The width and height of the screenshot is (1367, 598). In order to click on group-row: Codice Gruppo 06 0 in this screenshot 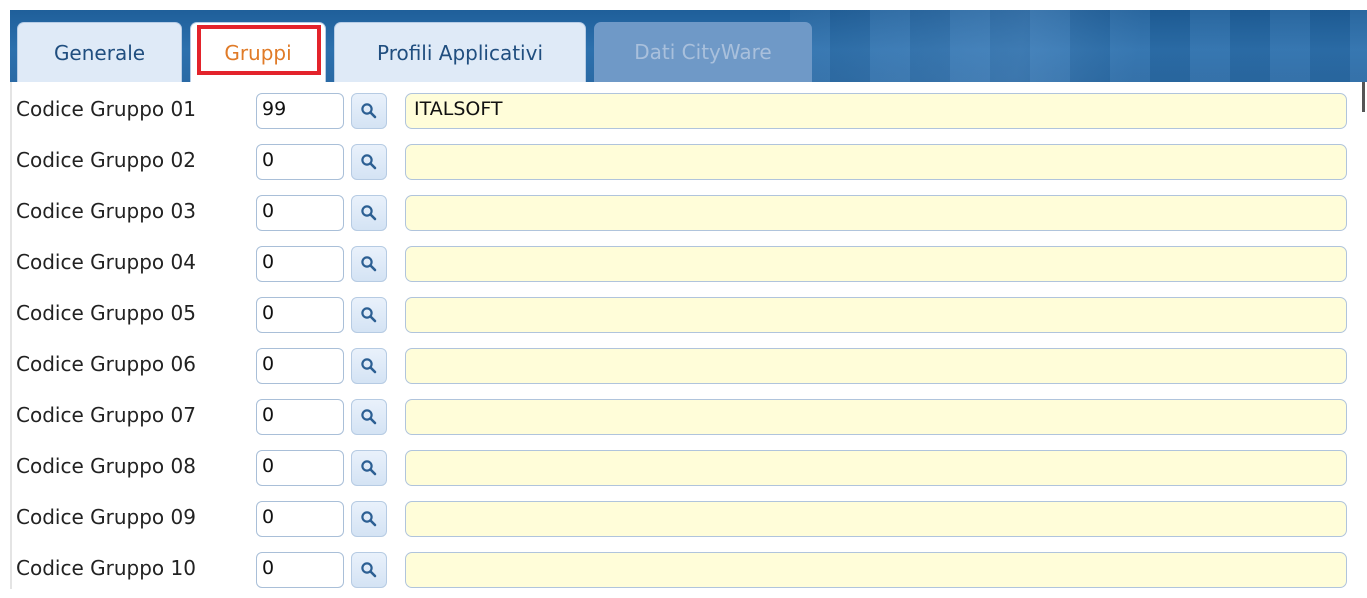, I will do `click(683, 368)`.